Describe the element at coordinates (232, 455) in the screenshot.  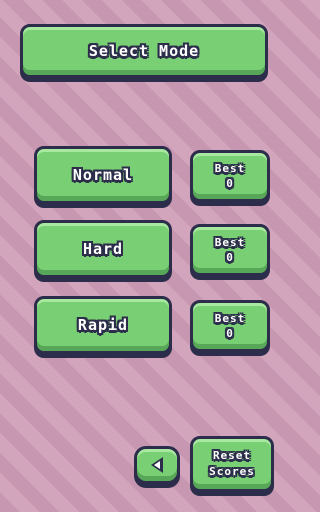
I see `reset-scores-line1: Reset` at that location.